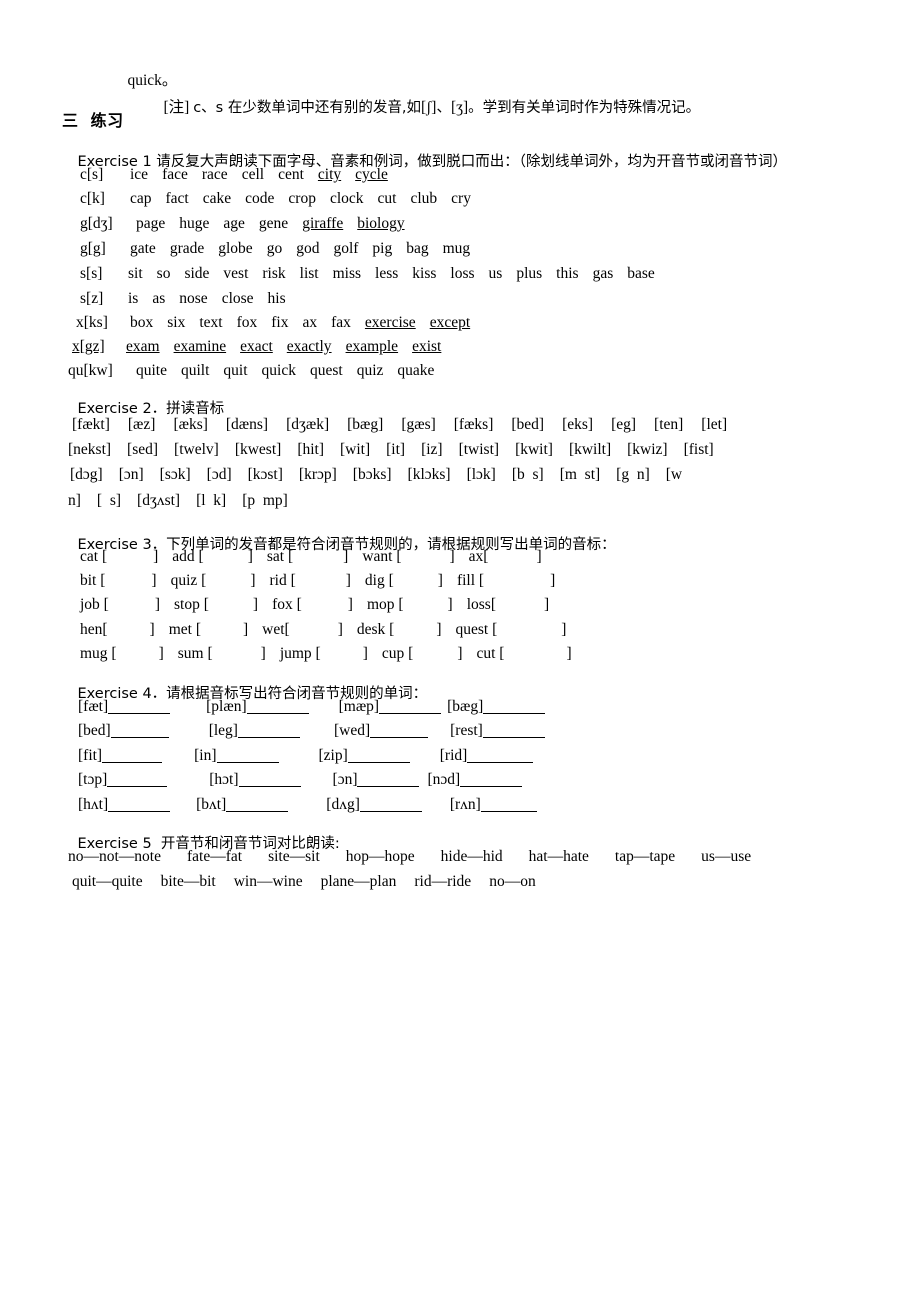  Describe the element at coordinates (347, 273) in the screenshot. I see `exercise1-word: miss` at that location.